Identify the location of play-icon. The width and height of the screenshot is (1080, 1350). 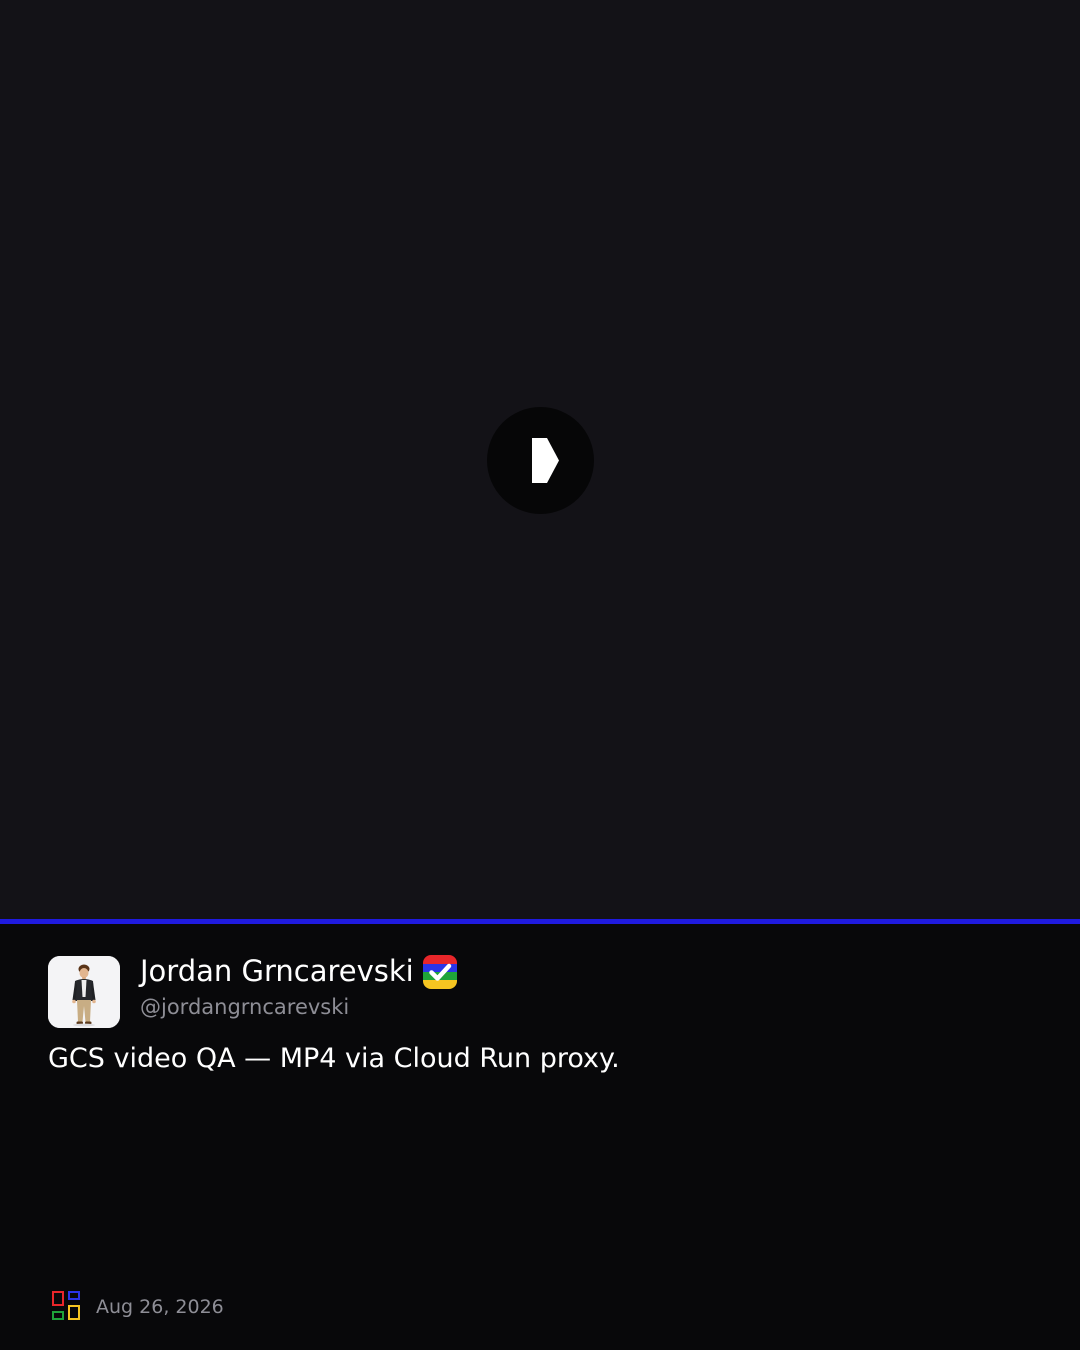
(545, 460).